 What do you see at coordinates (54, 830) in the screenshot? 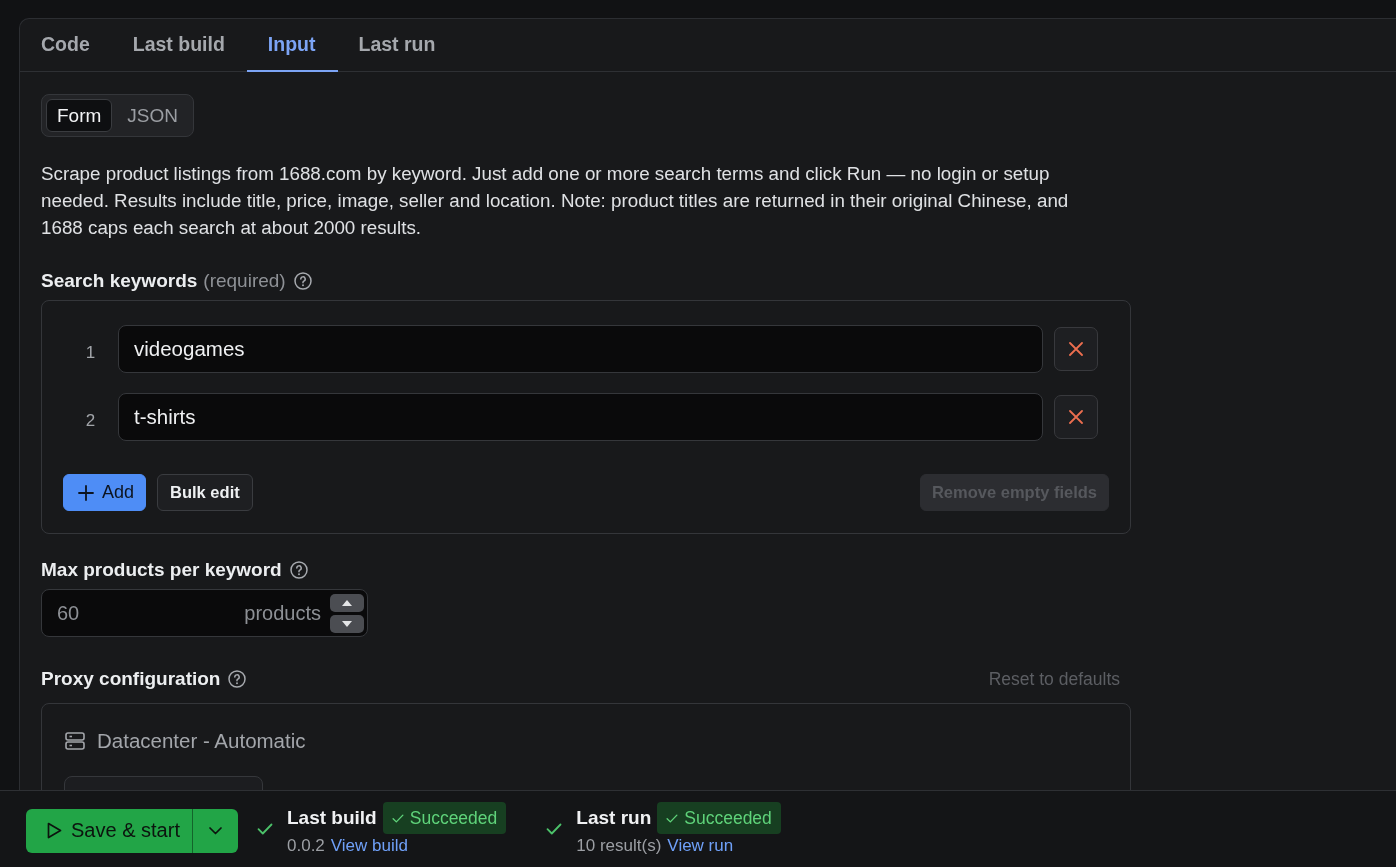
I see `play-icon` at bounding box center [54, 830].